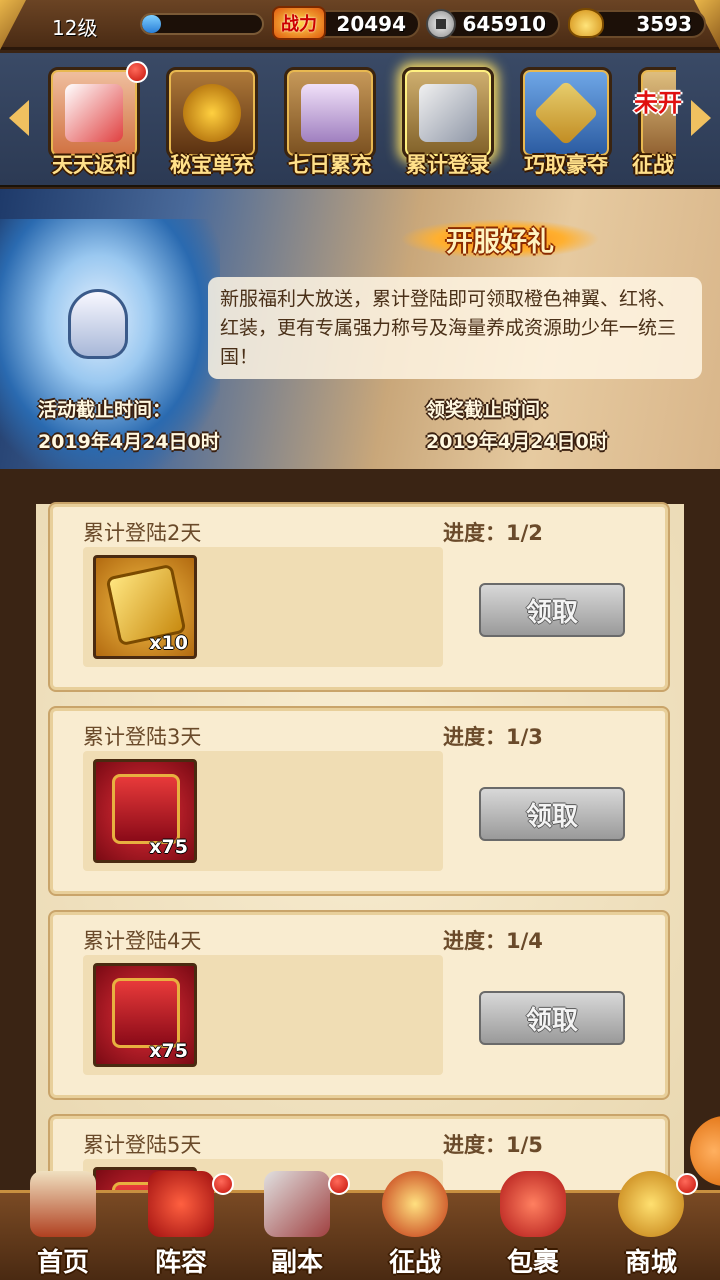 This screenshot has width=720, height=1280. What do you see at coordinates (359, 1005) in the screenshot?
I see `reward-card-day-4: 累计登陆4天 进度：1/4 x75 领取` at bounding box center [359, 1005].